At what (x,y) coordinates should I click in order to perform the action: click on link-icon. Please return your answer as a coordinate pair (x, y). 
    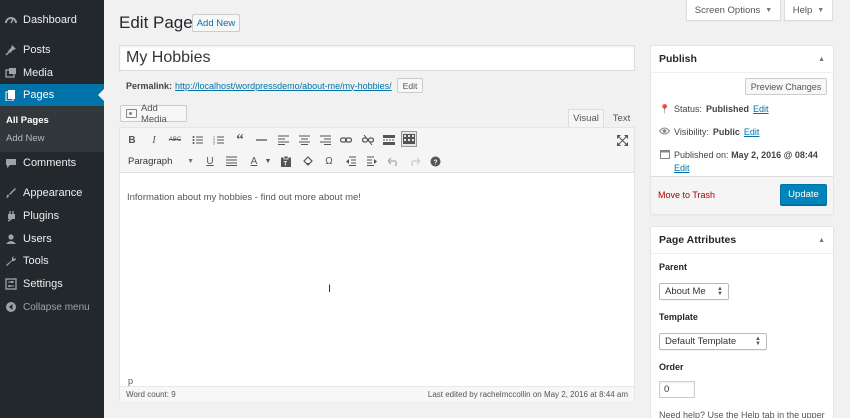
    Looking at the image, I should click on (346, 140).